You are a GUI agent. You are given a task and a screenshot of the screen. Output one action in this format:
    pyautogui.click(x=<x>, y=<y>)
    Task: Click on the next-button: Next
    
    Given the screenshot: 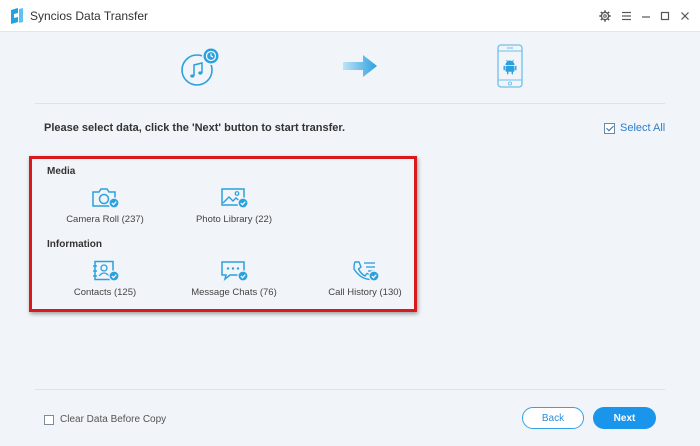 What is the action you would take?
    pyautogui.click(x=624, y=418)
    